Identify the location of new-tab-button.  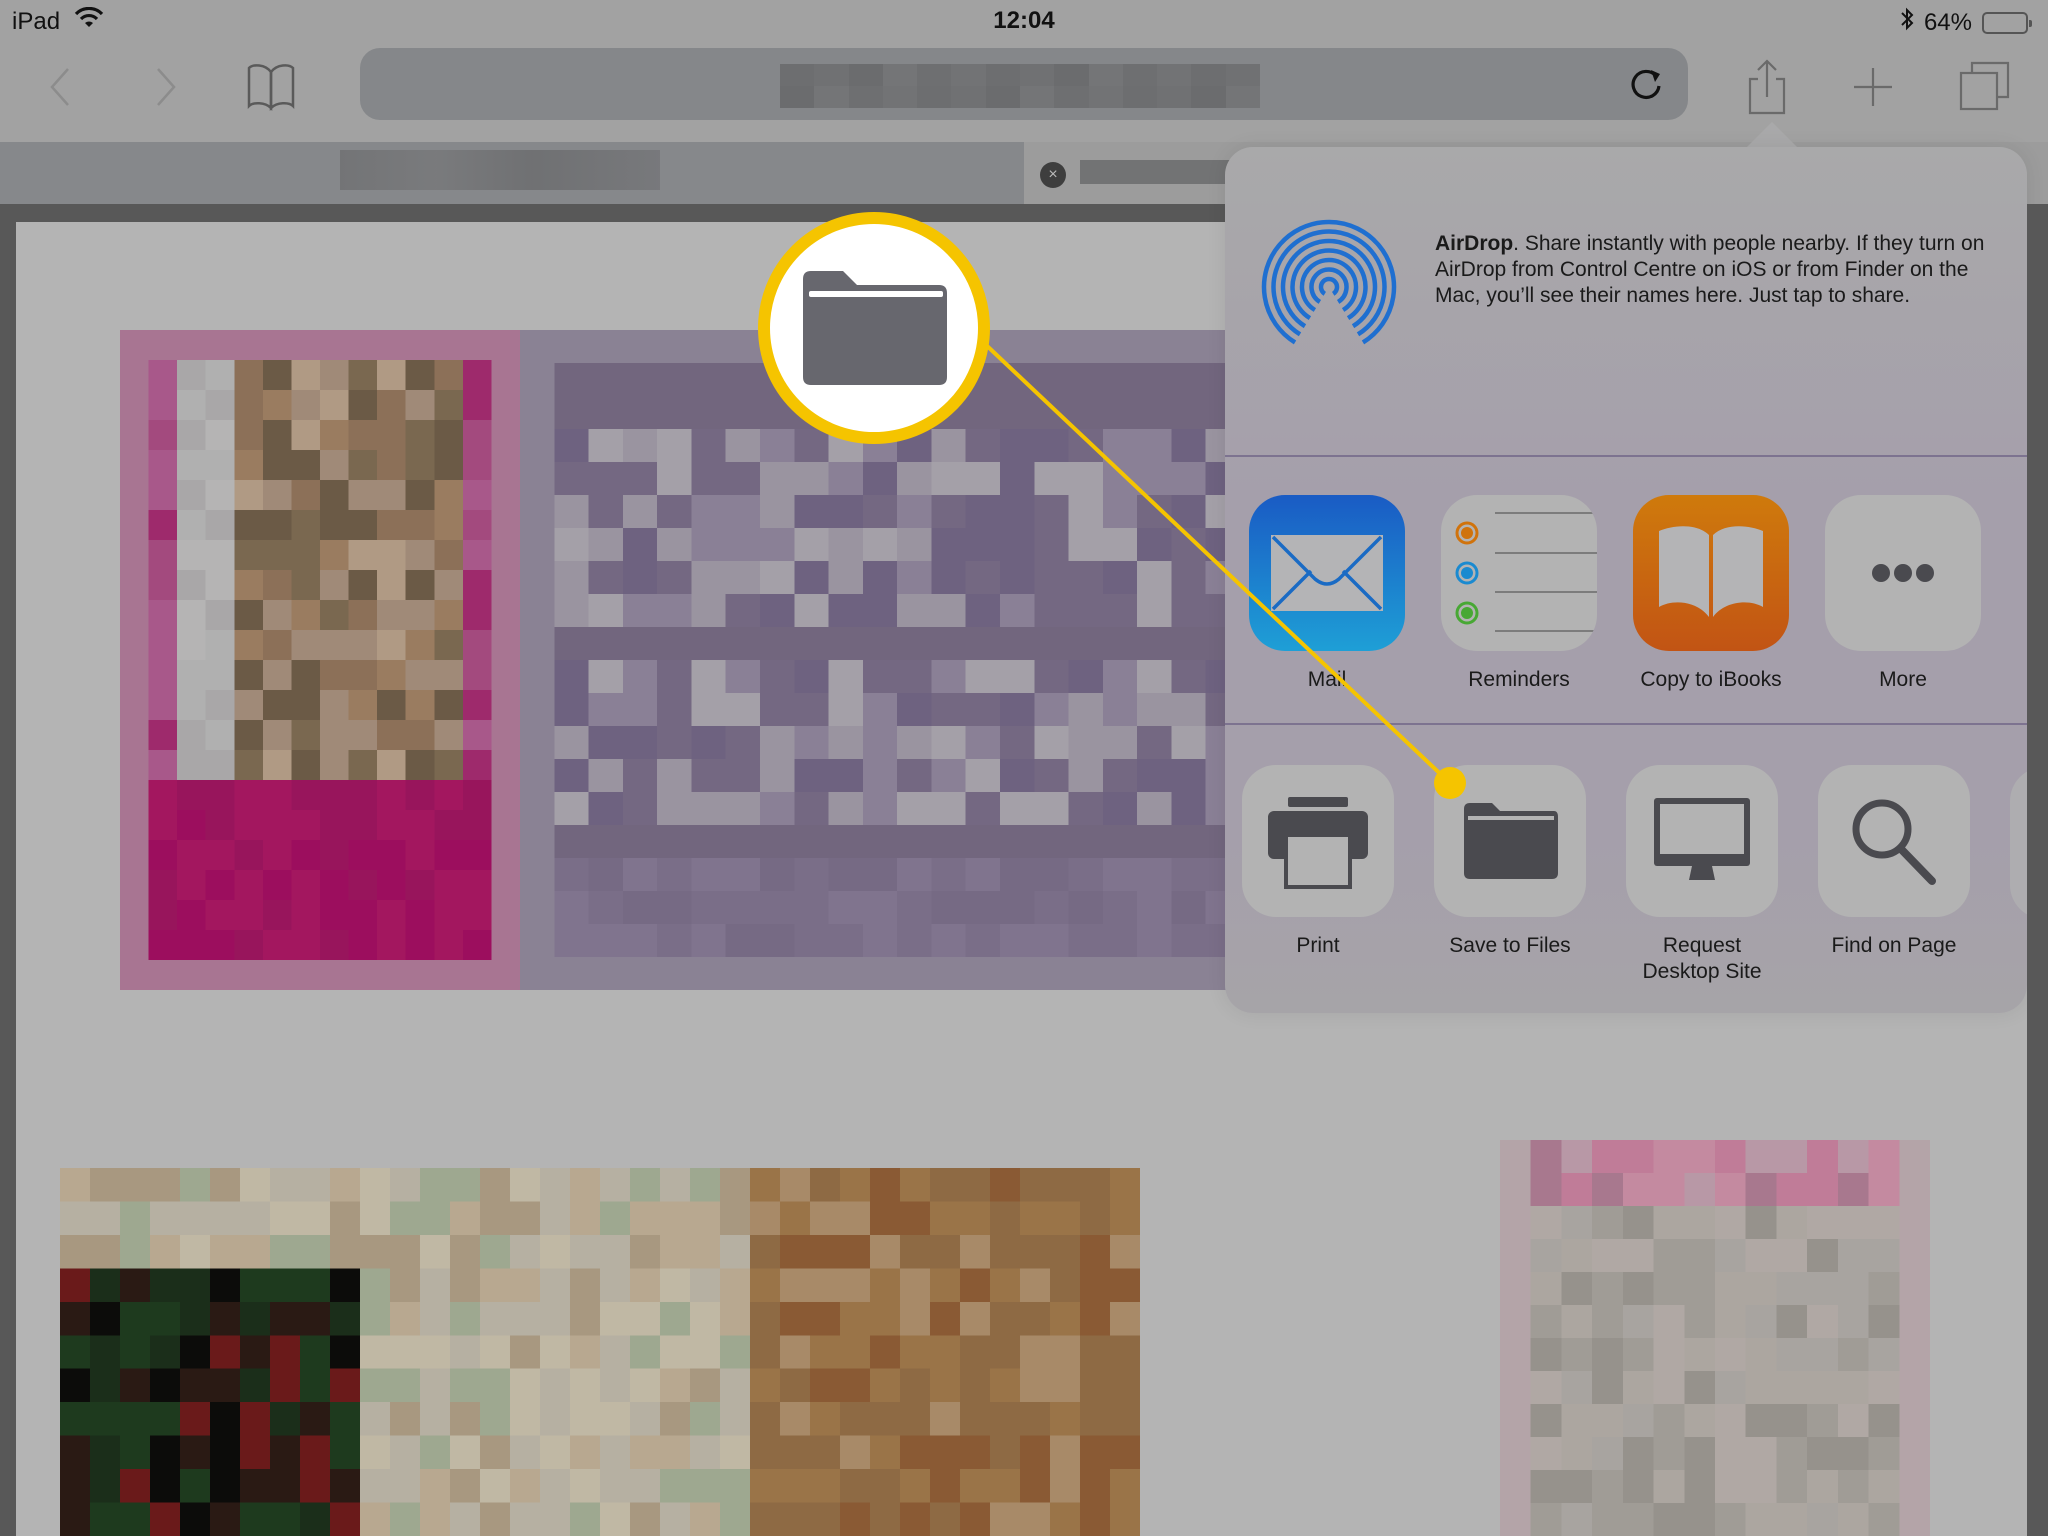
(1873, 87).